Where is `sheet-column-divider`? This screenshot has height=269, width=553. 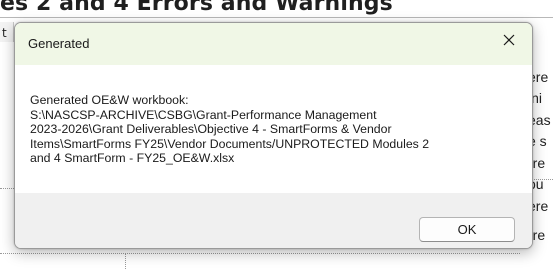
sheet-column-divider is located at coordinates (125, 261).